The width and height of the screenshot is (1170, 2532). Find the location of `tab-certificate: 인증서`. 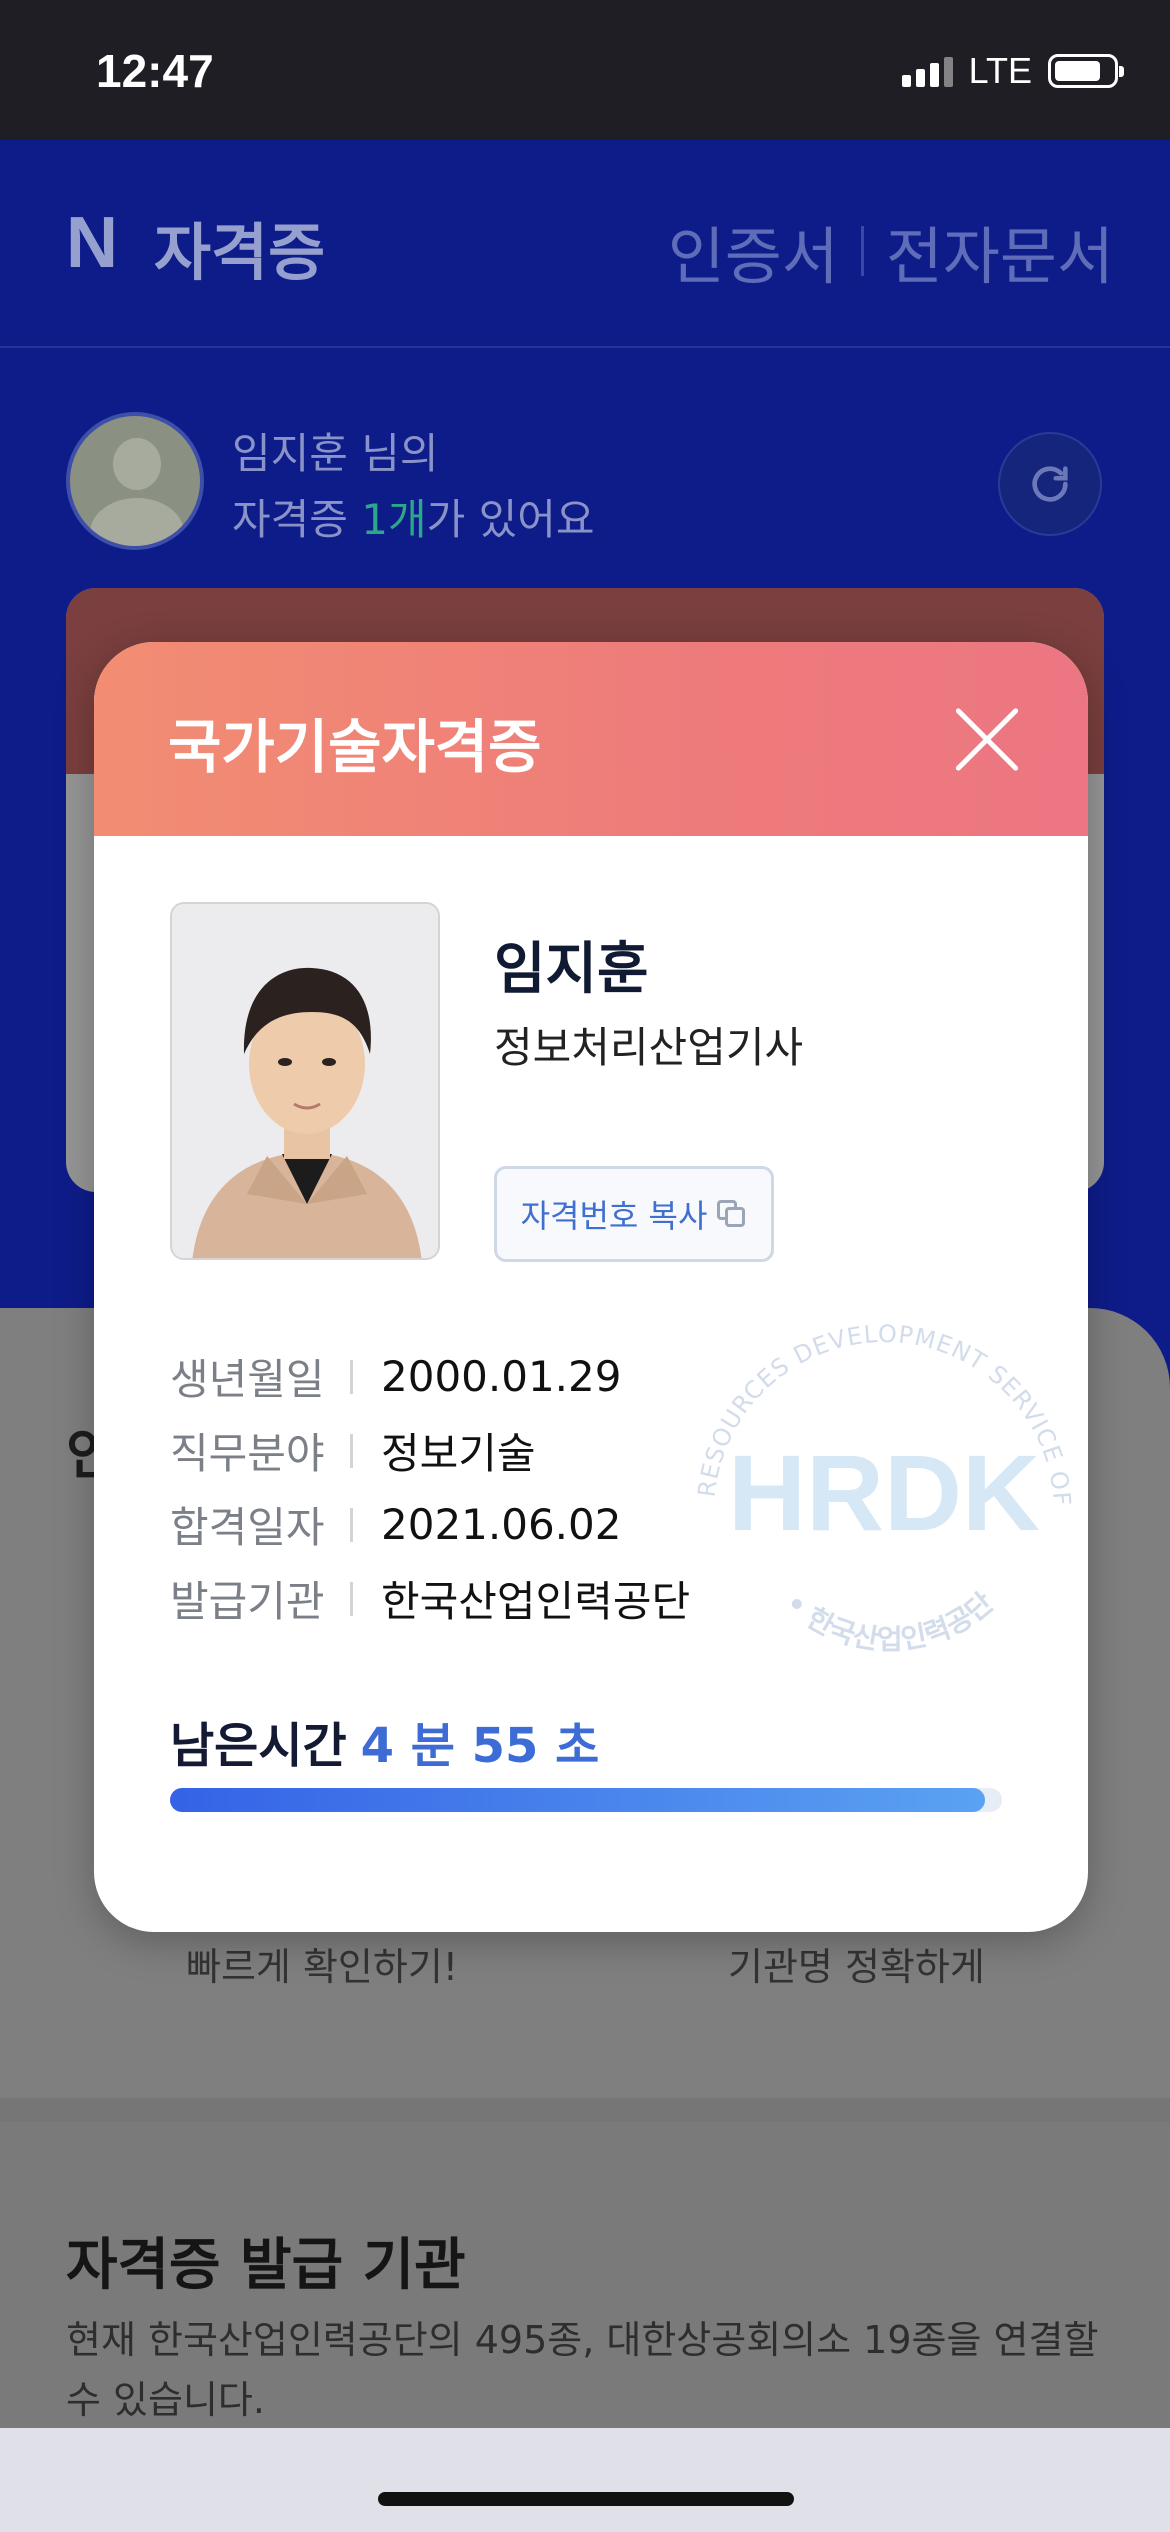

tab-certificate: 인증서 is located at coordinates (753, 251).